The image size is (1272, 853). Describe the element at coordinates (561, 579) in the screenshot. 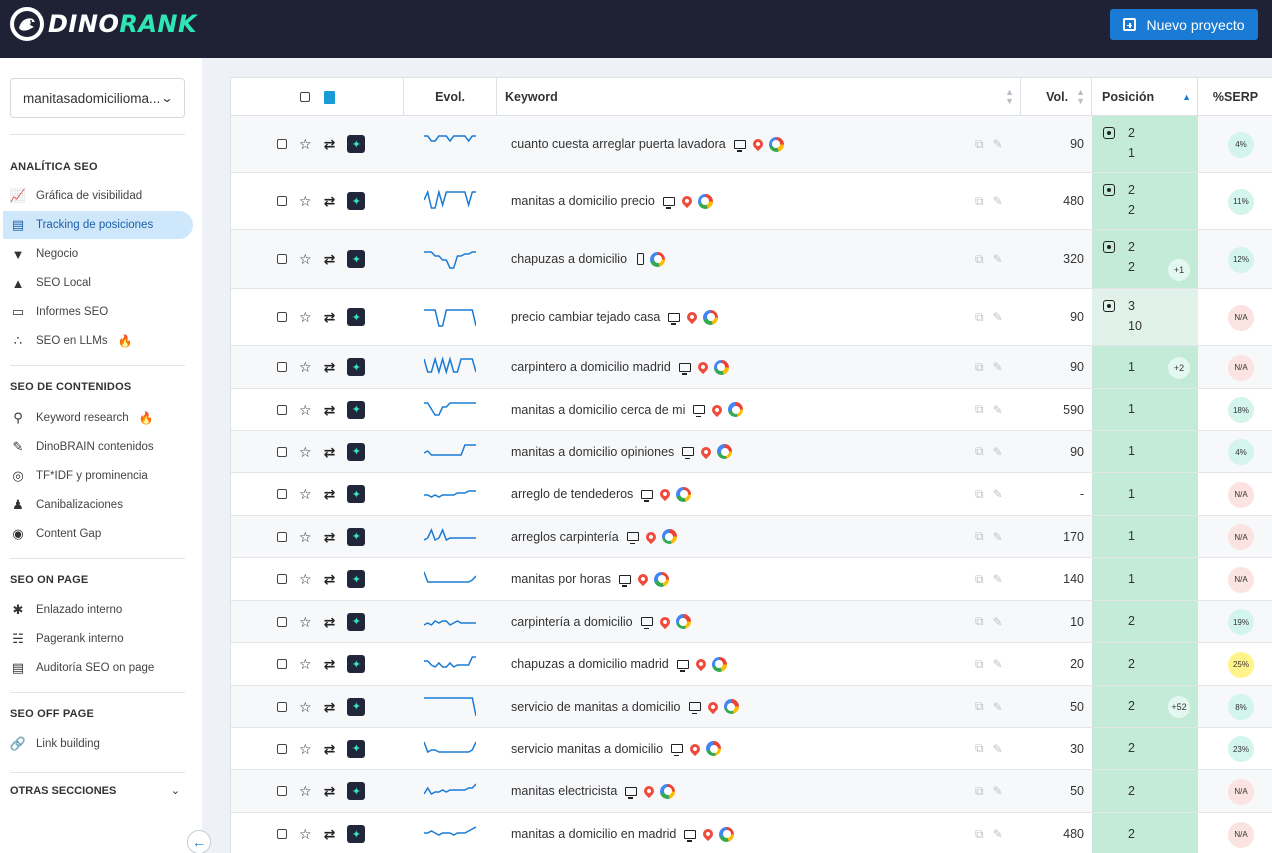

I see `keyword-text: manitas por horas` at that location.